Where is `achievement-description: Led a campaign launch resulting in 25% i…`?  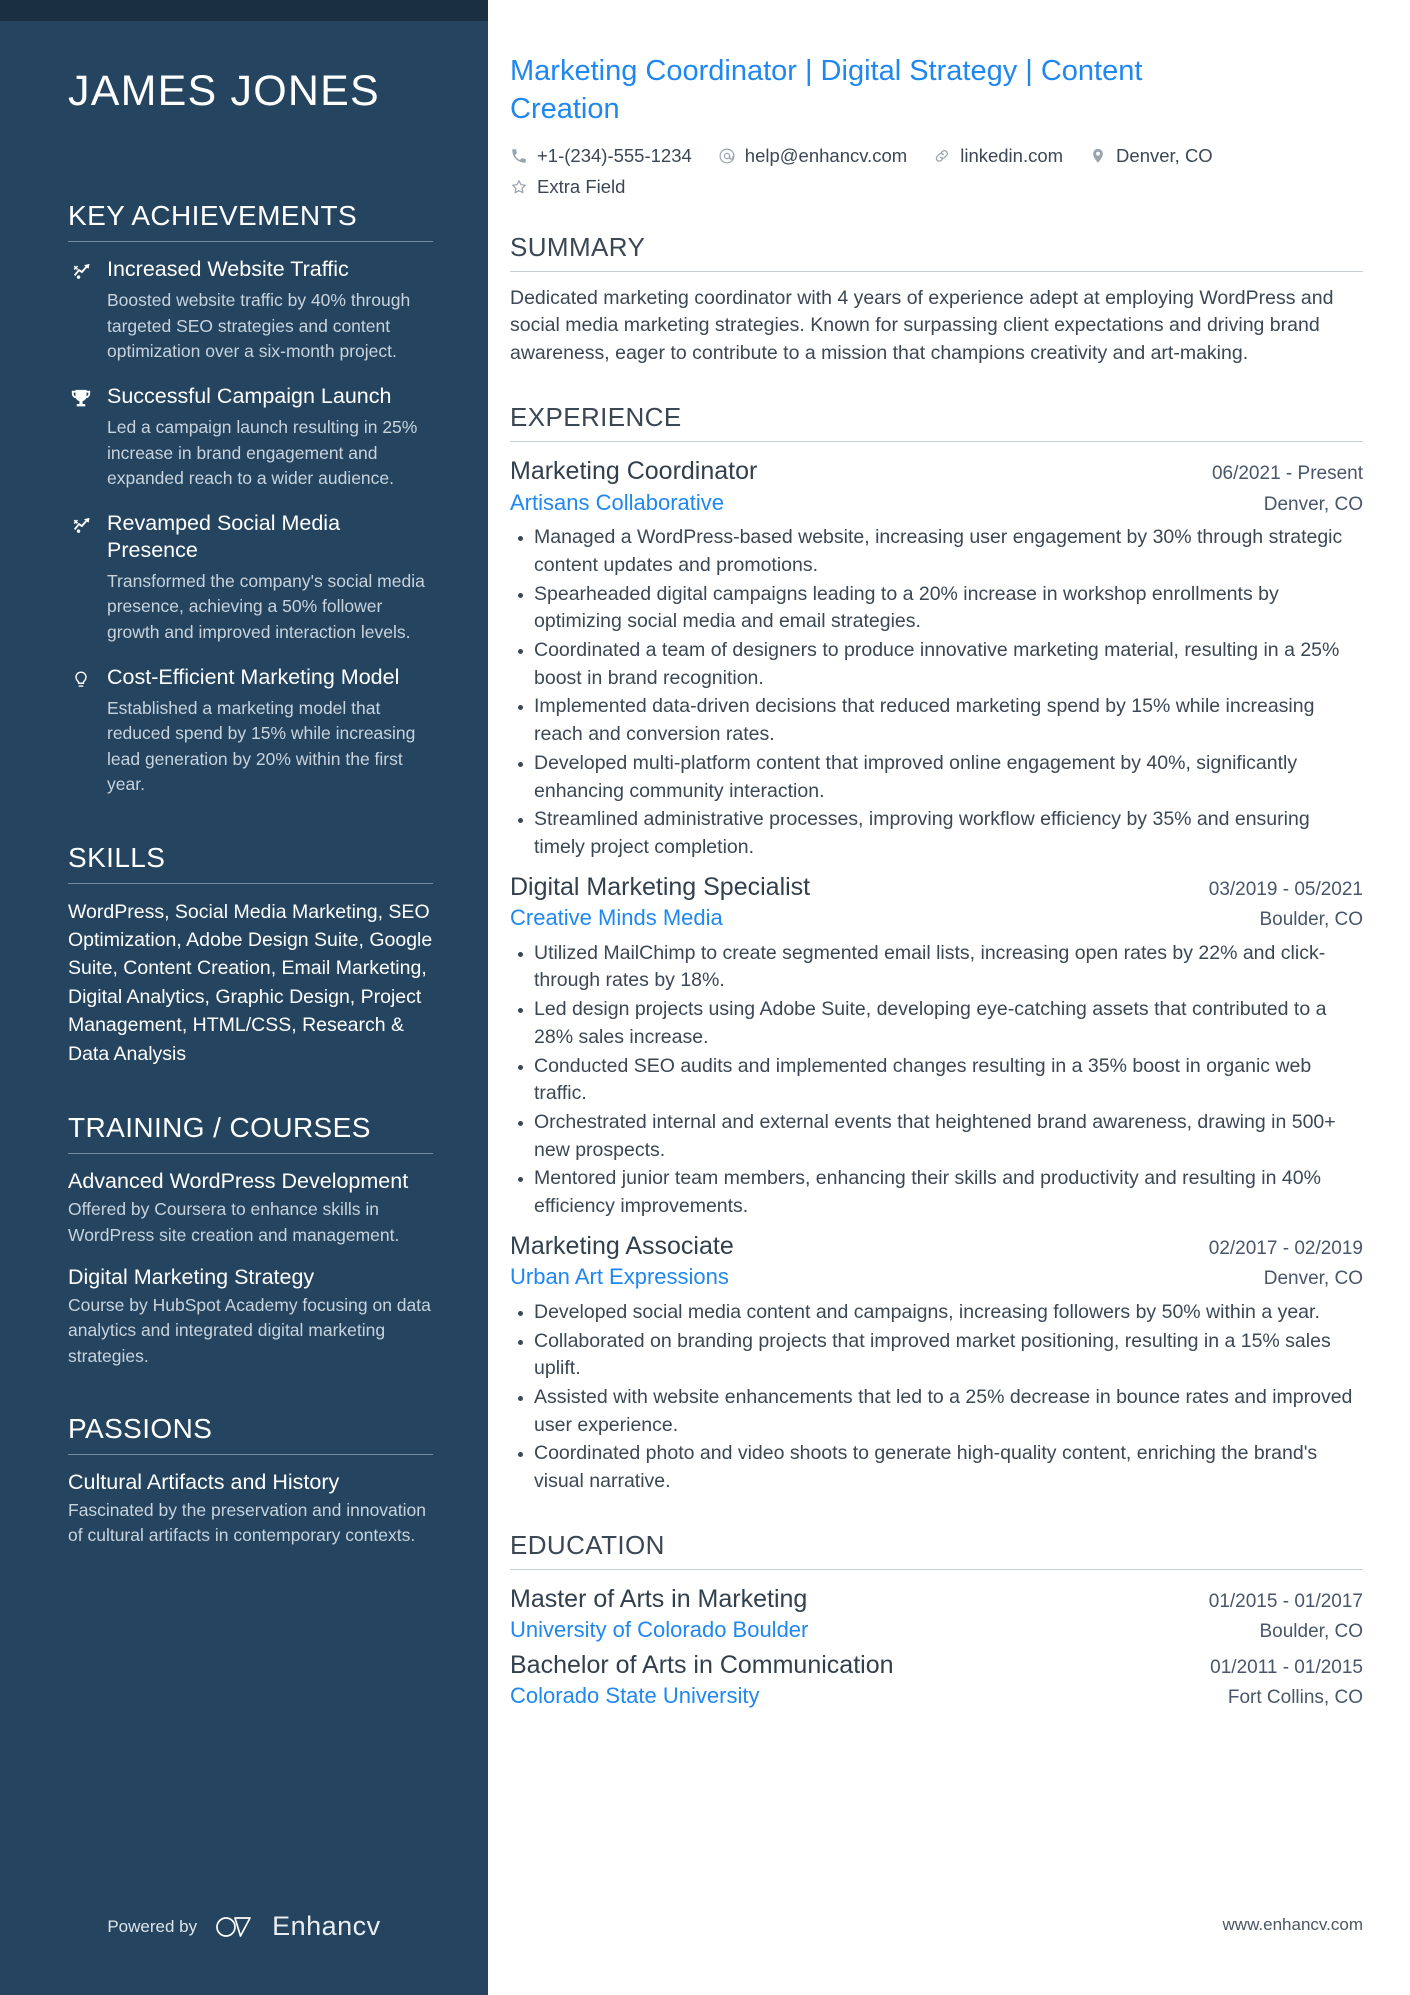
achievement-description: Led a campaign launch resulting in 25% i… is located at coordinates (262, 452).